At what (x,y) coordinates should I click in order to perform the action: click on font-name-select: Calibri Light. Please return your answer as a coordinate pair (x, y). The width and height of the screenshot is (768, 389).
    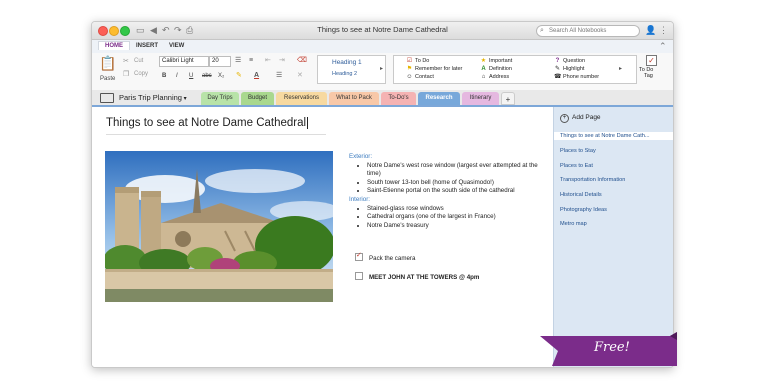
    Looking at the image, I should click on (184, 61).